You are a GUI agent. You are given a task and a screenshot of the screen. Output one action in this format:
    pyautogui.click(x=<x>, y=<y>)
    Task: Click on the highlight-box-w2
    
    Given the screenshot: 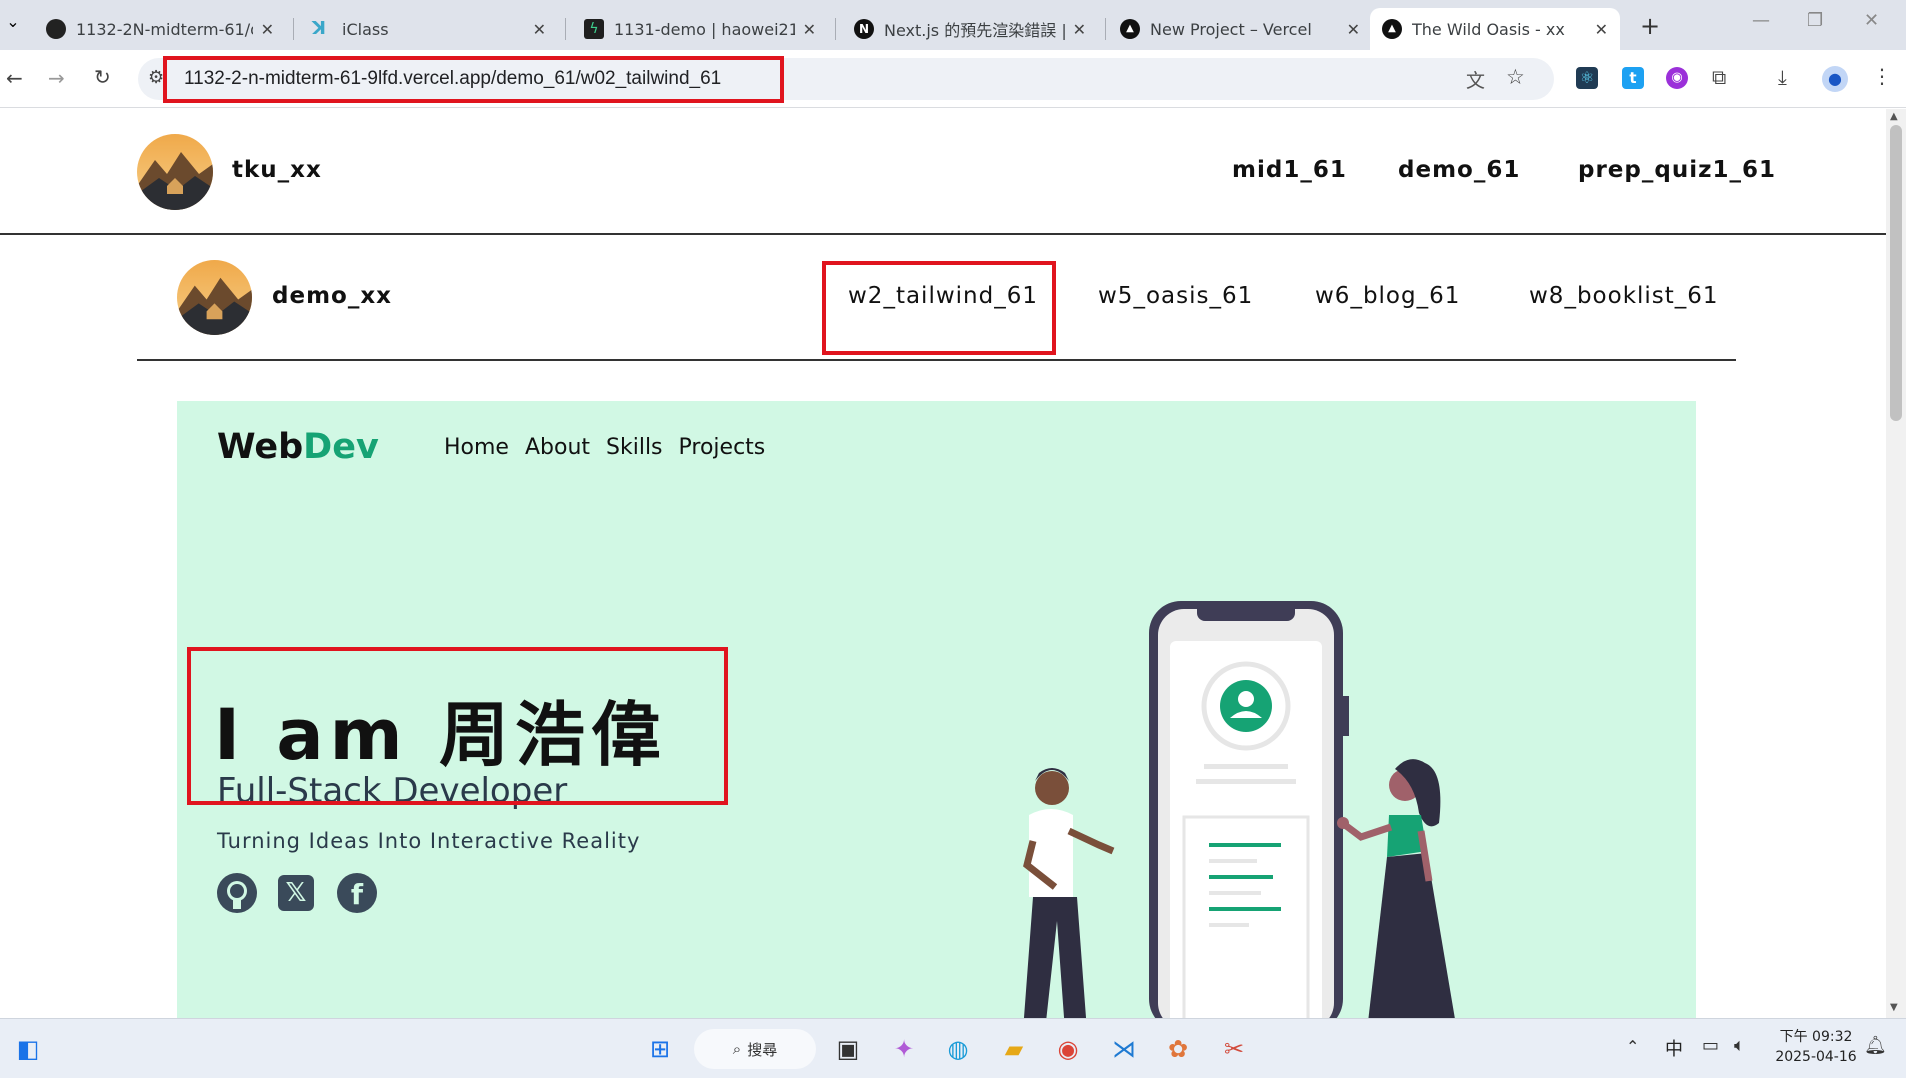 What is the action you would take?
    pyautogui.click(x=939, y=308)
    